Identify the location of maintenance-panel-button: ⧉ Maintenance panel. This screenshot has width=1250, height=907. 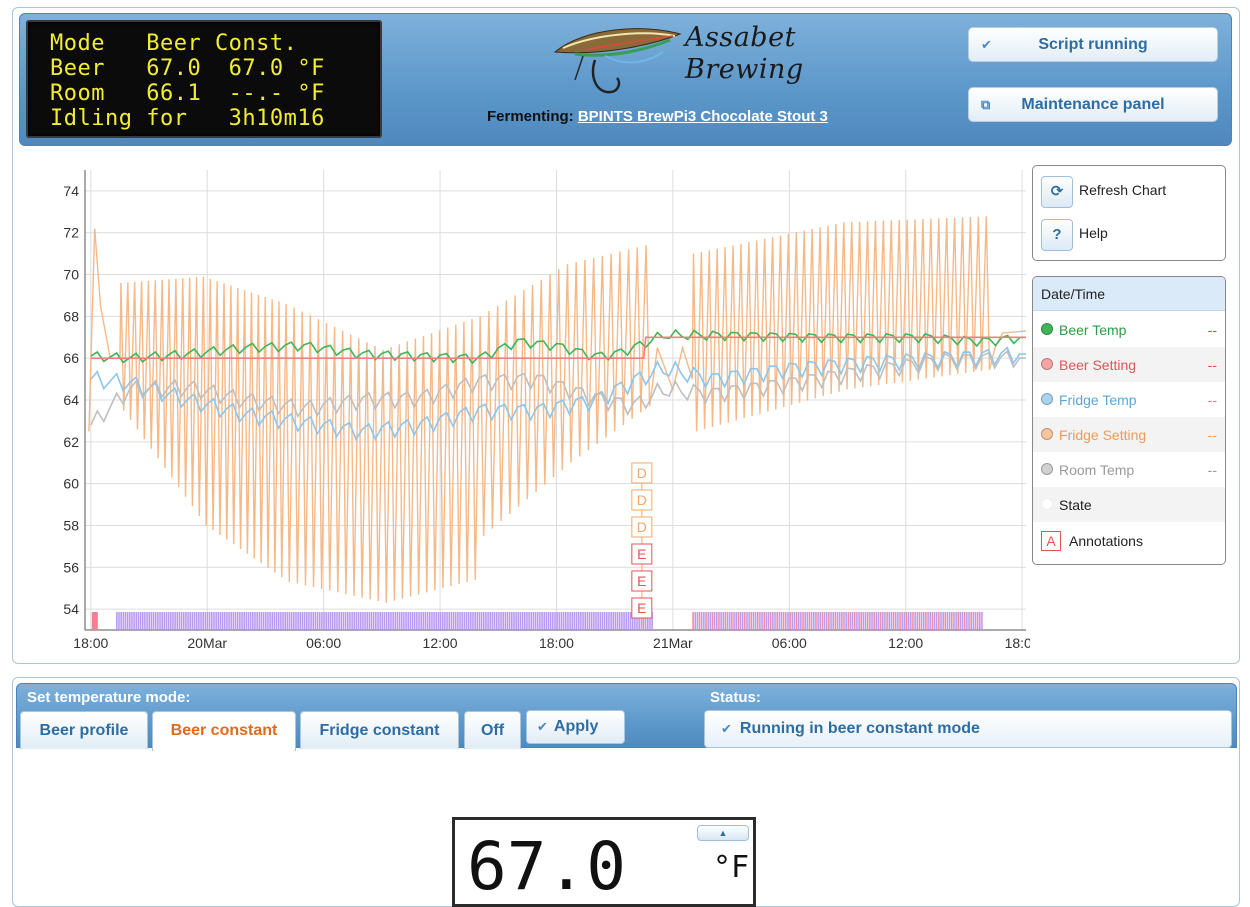
(1093, 104).